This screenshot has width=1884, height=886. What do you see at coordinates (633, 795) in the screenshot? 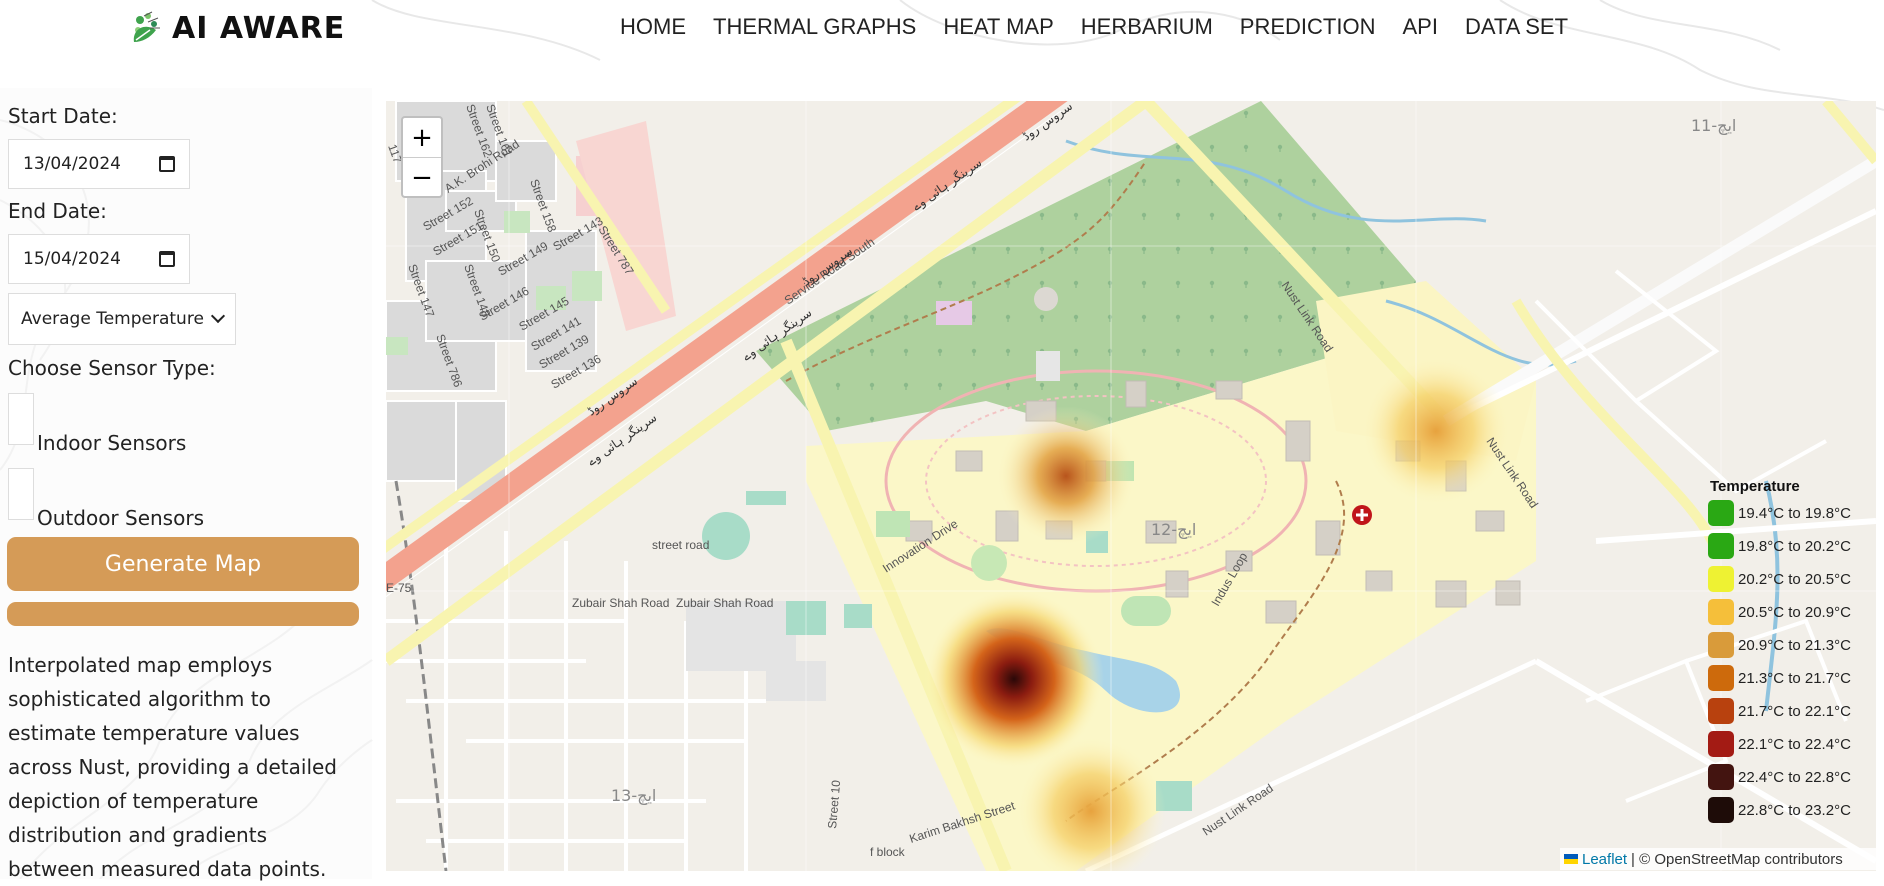
I see `map-label-sector-h13: ایچ-13` at bounding box center [633, 795].